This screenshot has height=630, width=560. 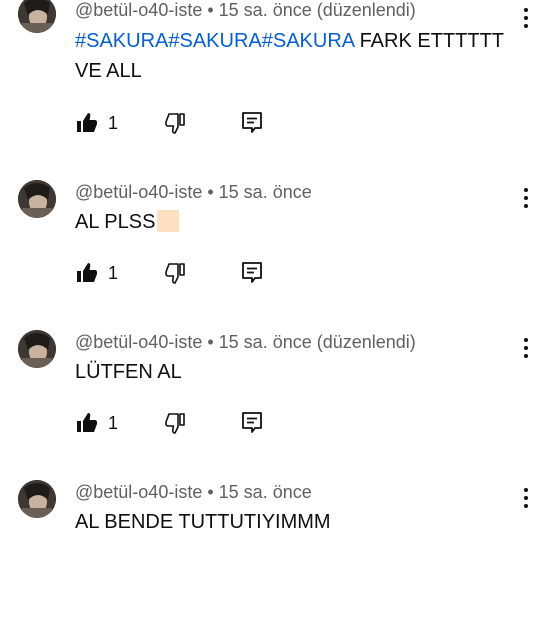 What do you see at coordinates (128, 372) in the screenshot?
I see `comment-body: LÜTFEN AL` at bounding box center [128, 372].